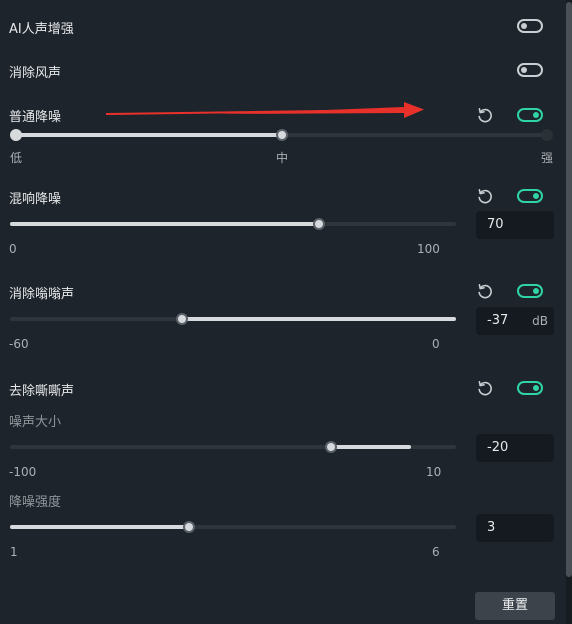 The height and width of the screenshot is (624, 572). I want to click on noise-volume-max-label: 10, so click(434, 472).